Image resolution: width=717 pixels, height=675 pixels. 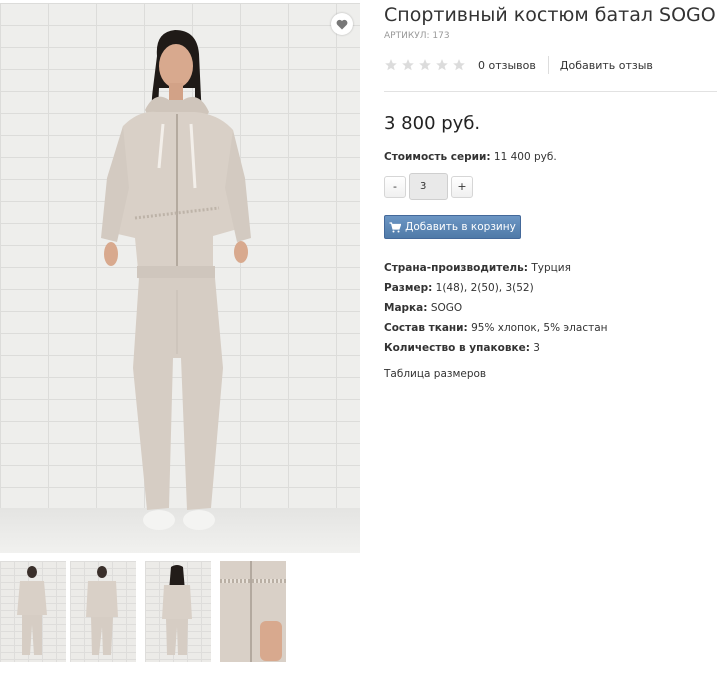 I want to click on add-to-cart-label: Добавить в корзину, so click(x=460, y=227).